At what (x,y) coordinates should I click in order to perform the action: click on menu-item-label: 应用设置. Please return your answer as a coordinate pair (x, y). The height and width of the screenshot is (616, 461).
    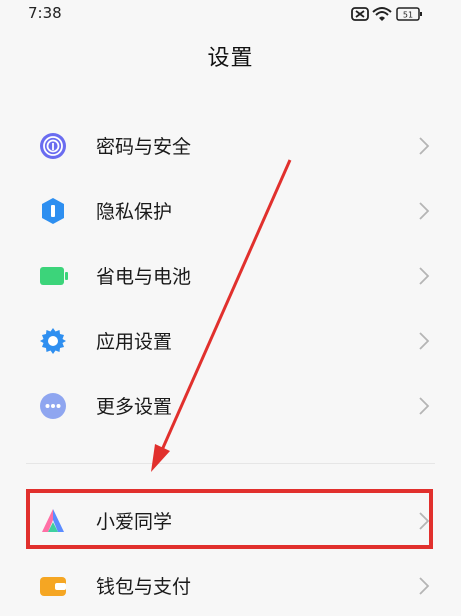
    Looking at the image, I should click on (134, 342).